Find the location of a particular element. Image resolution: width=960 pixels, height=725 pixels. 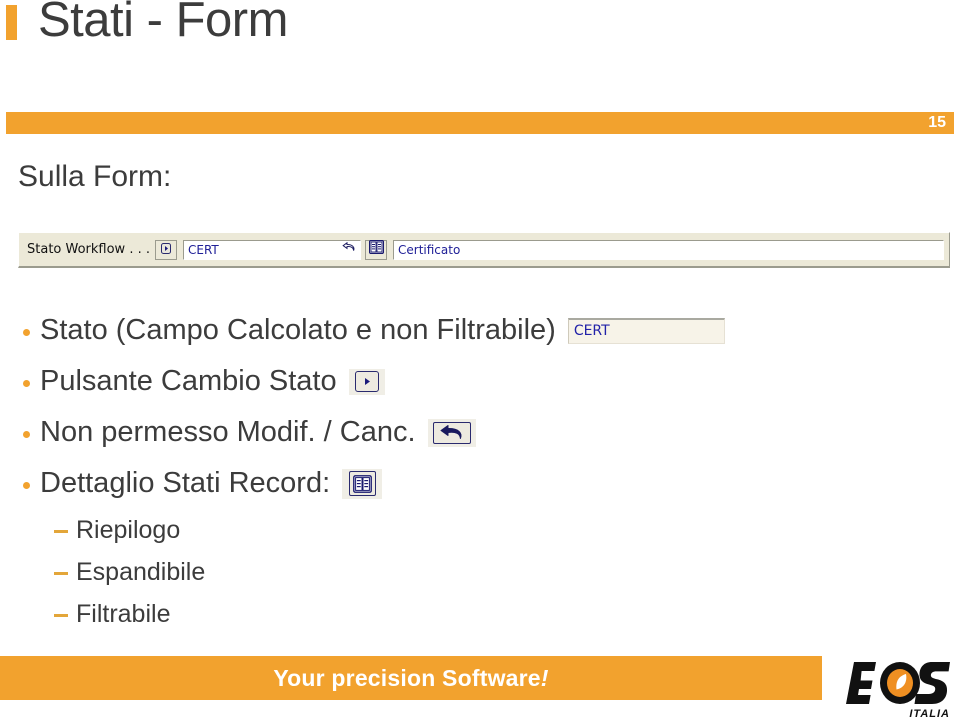

toolbar-detail-grid-button is located at coordinates (376, 249).